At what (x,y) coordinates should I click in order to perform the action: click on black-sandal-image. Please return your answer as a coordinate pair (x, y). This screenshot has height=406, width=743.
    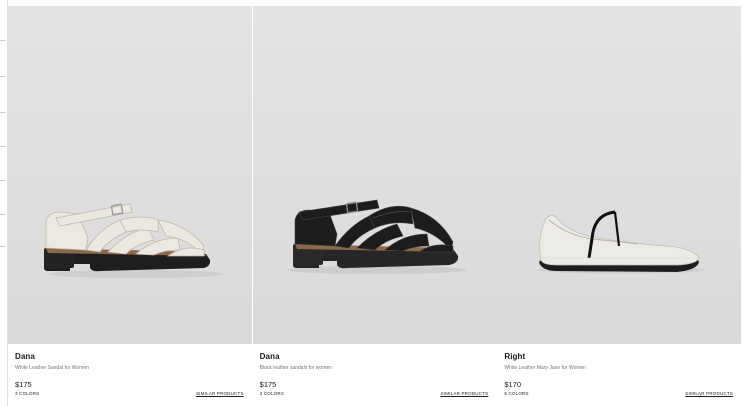
    Looking at the image, I should click on (376, 236).